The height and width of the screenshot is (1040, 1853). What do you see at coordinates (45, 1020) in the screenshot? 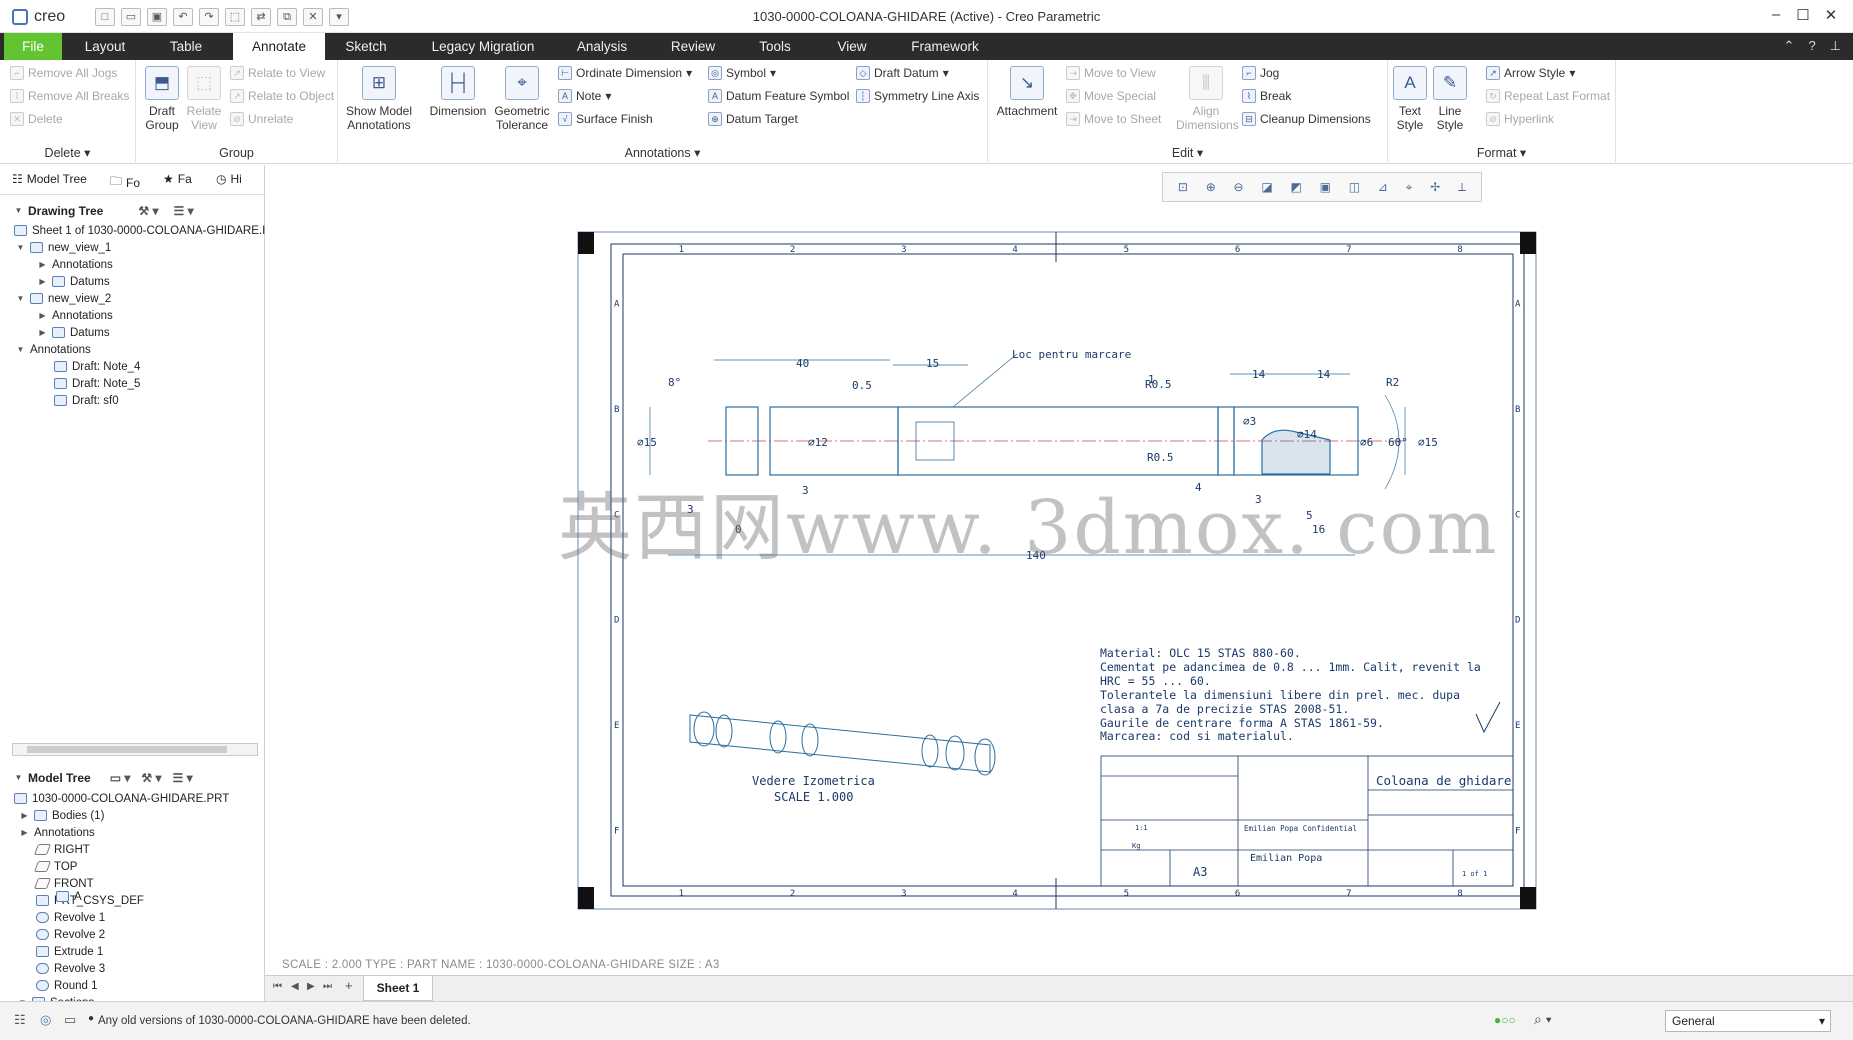
I see `browser-toggle-icon: ◎` at bounding box center [45, 1020].